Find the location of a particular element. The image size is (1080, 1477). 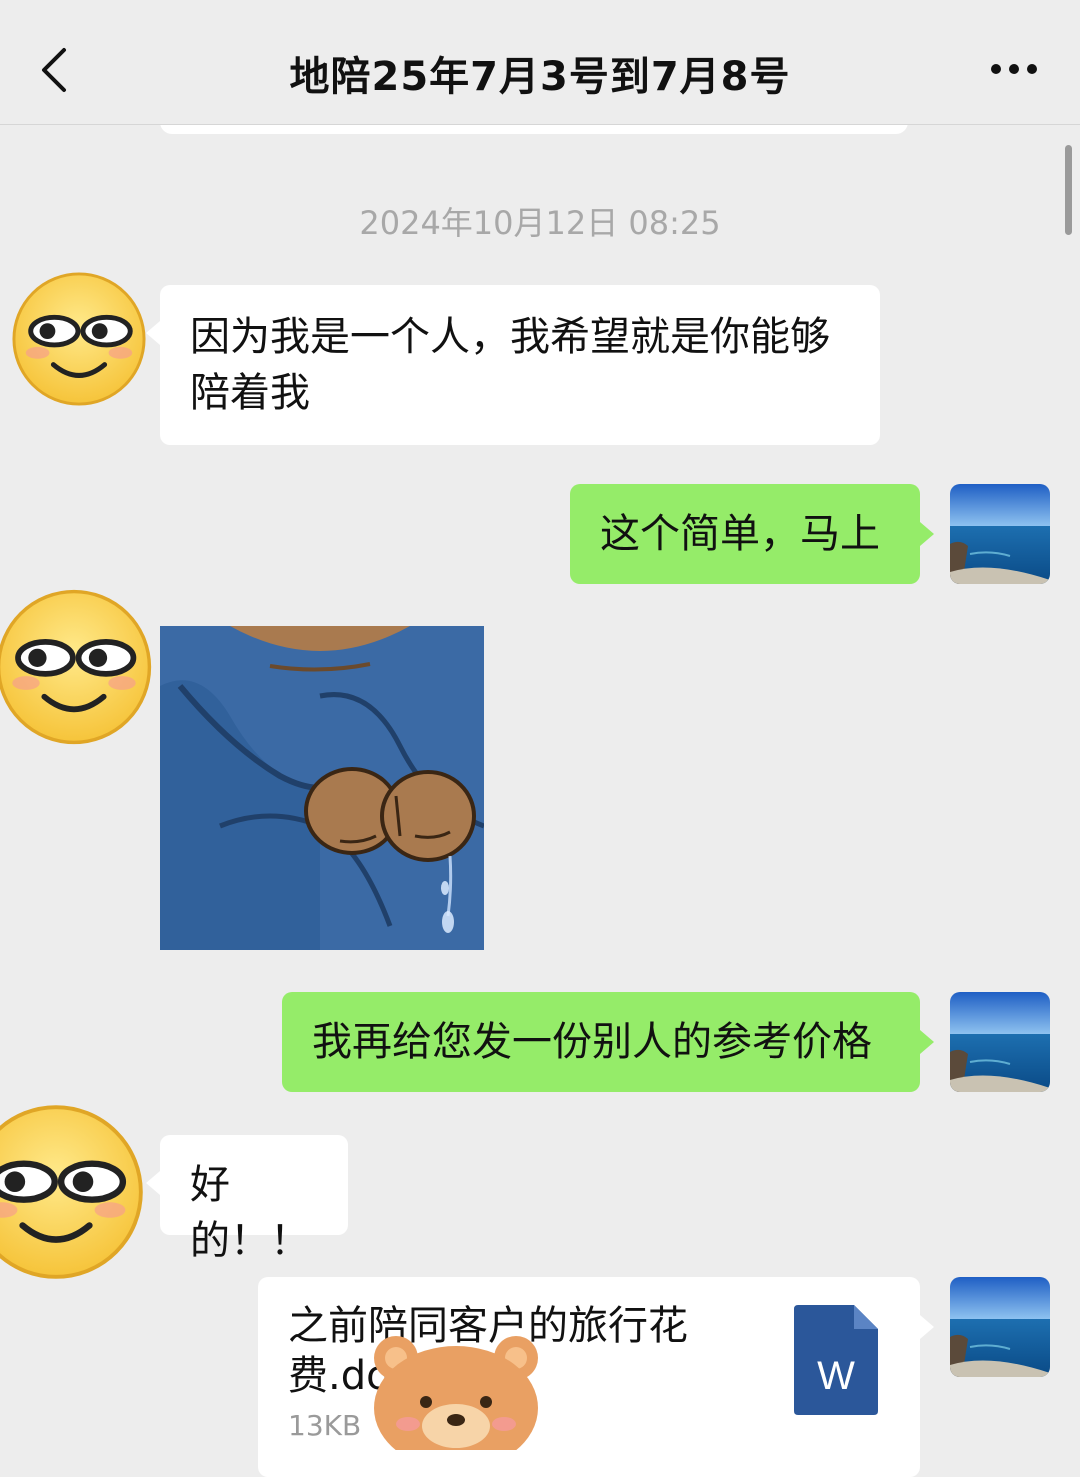

chat-header: 地陪25年7月3号到7月8号 is located at coordinates (540, 62).